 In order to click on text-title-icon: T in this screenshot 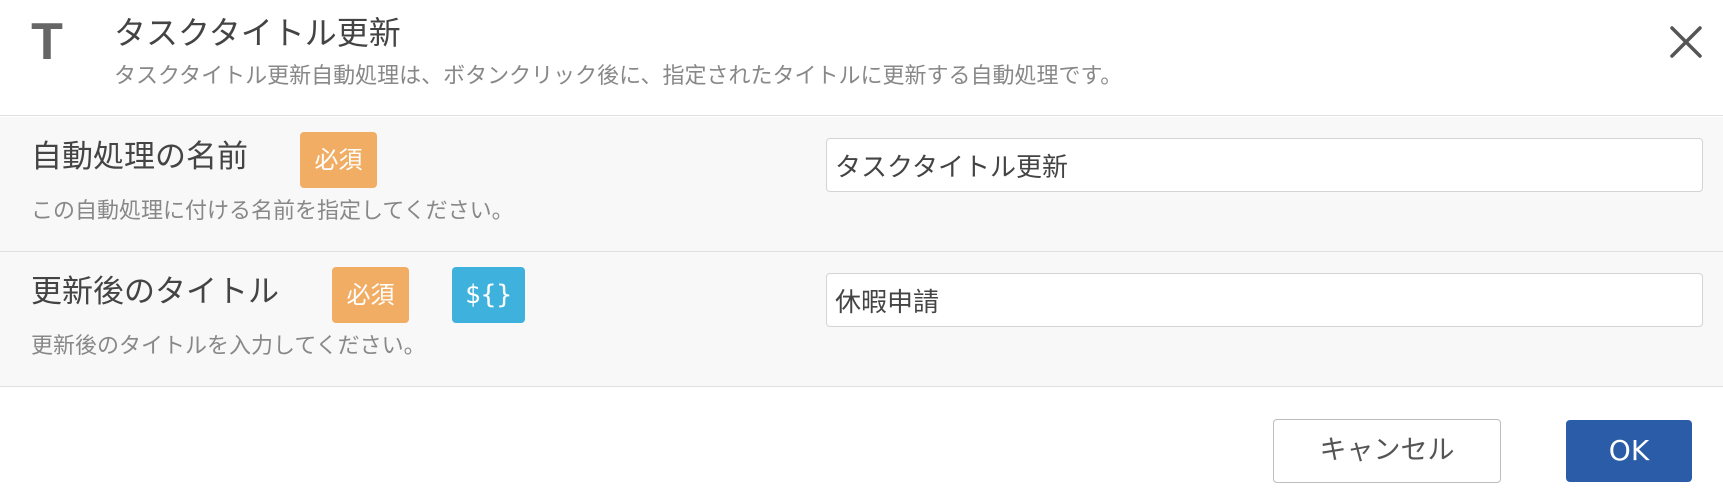, I will do `click(47, 42)`.